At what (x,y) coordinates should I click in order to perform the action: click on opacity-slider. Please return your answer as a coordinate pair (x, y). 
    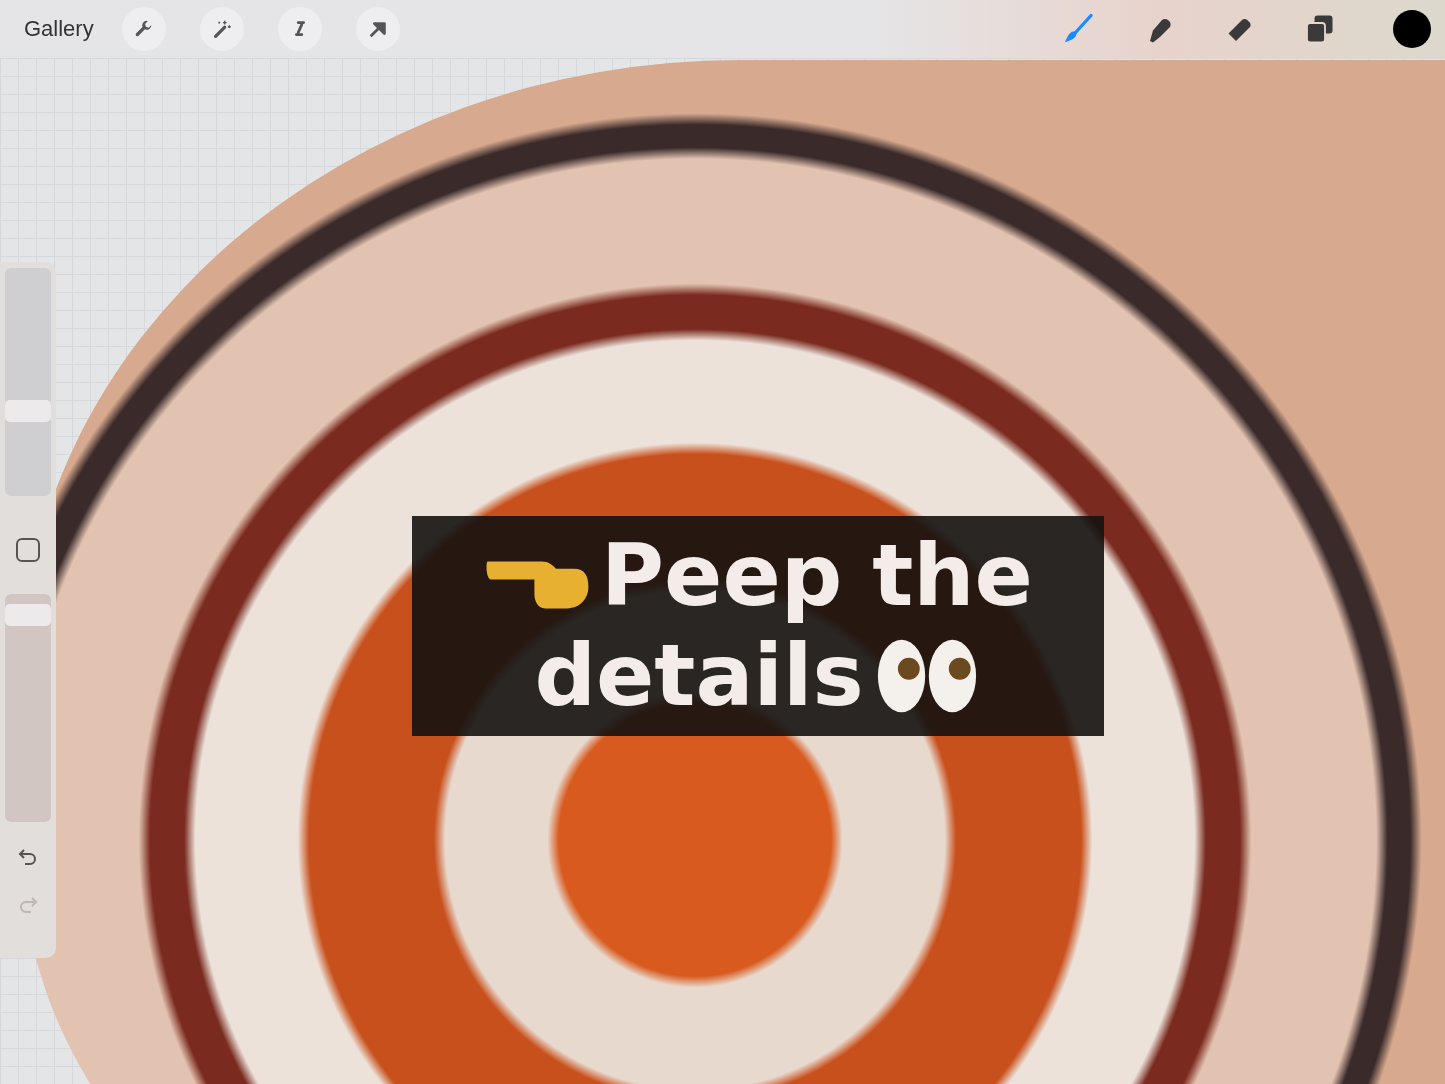
    Looking at the image, I should click on (28, 708).